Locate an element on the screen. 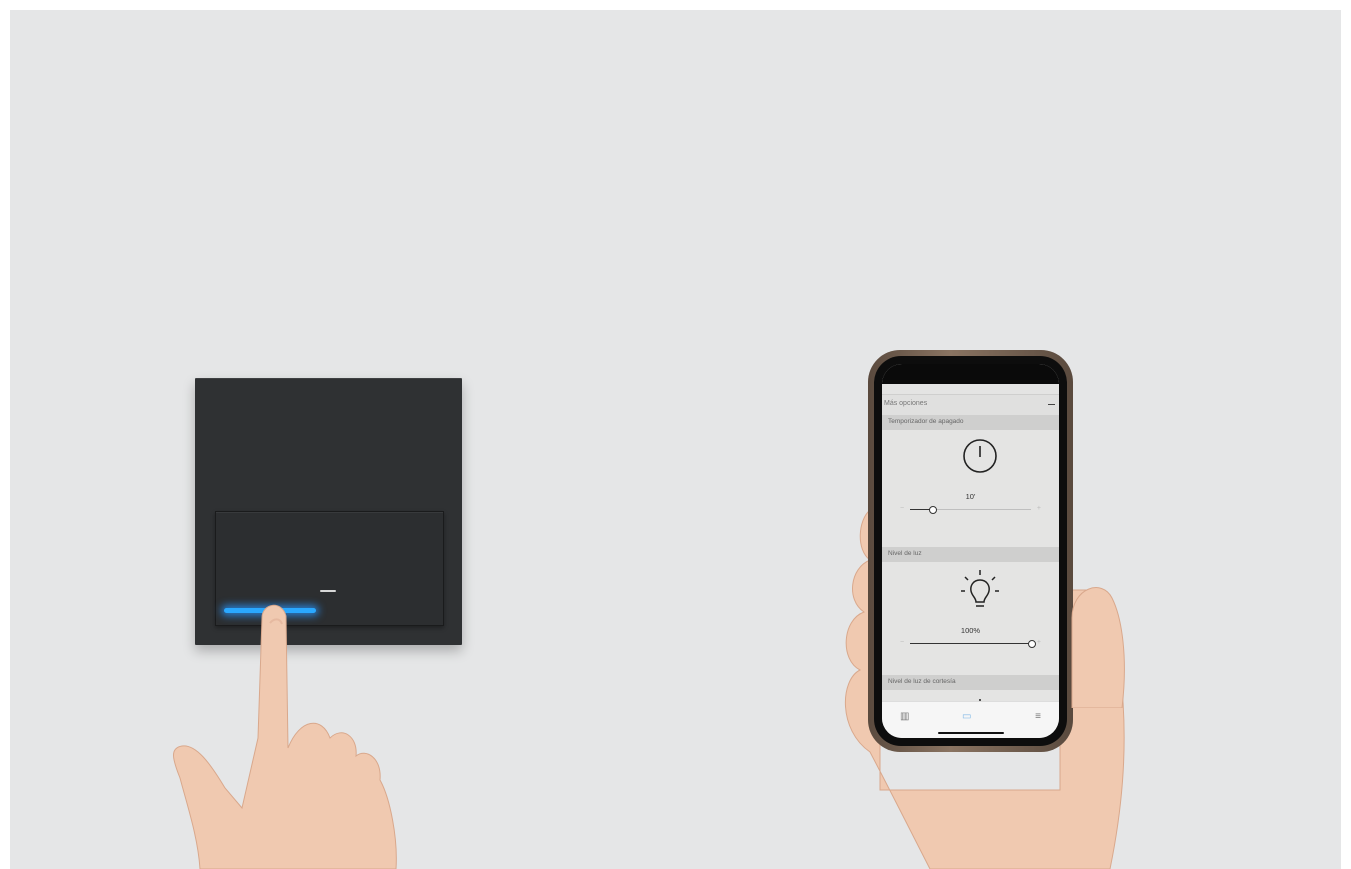  more-options-label: Más opciones is located at coordinates (906, 403).